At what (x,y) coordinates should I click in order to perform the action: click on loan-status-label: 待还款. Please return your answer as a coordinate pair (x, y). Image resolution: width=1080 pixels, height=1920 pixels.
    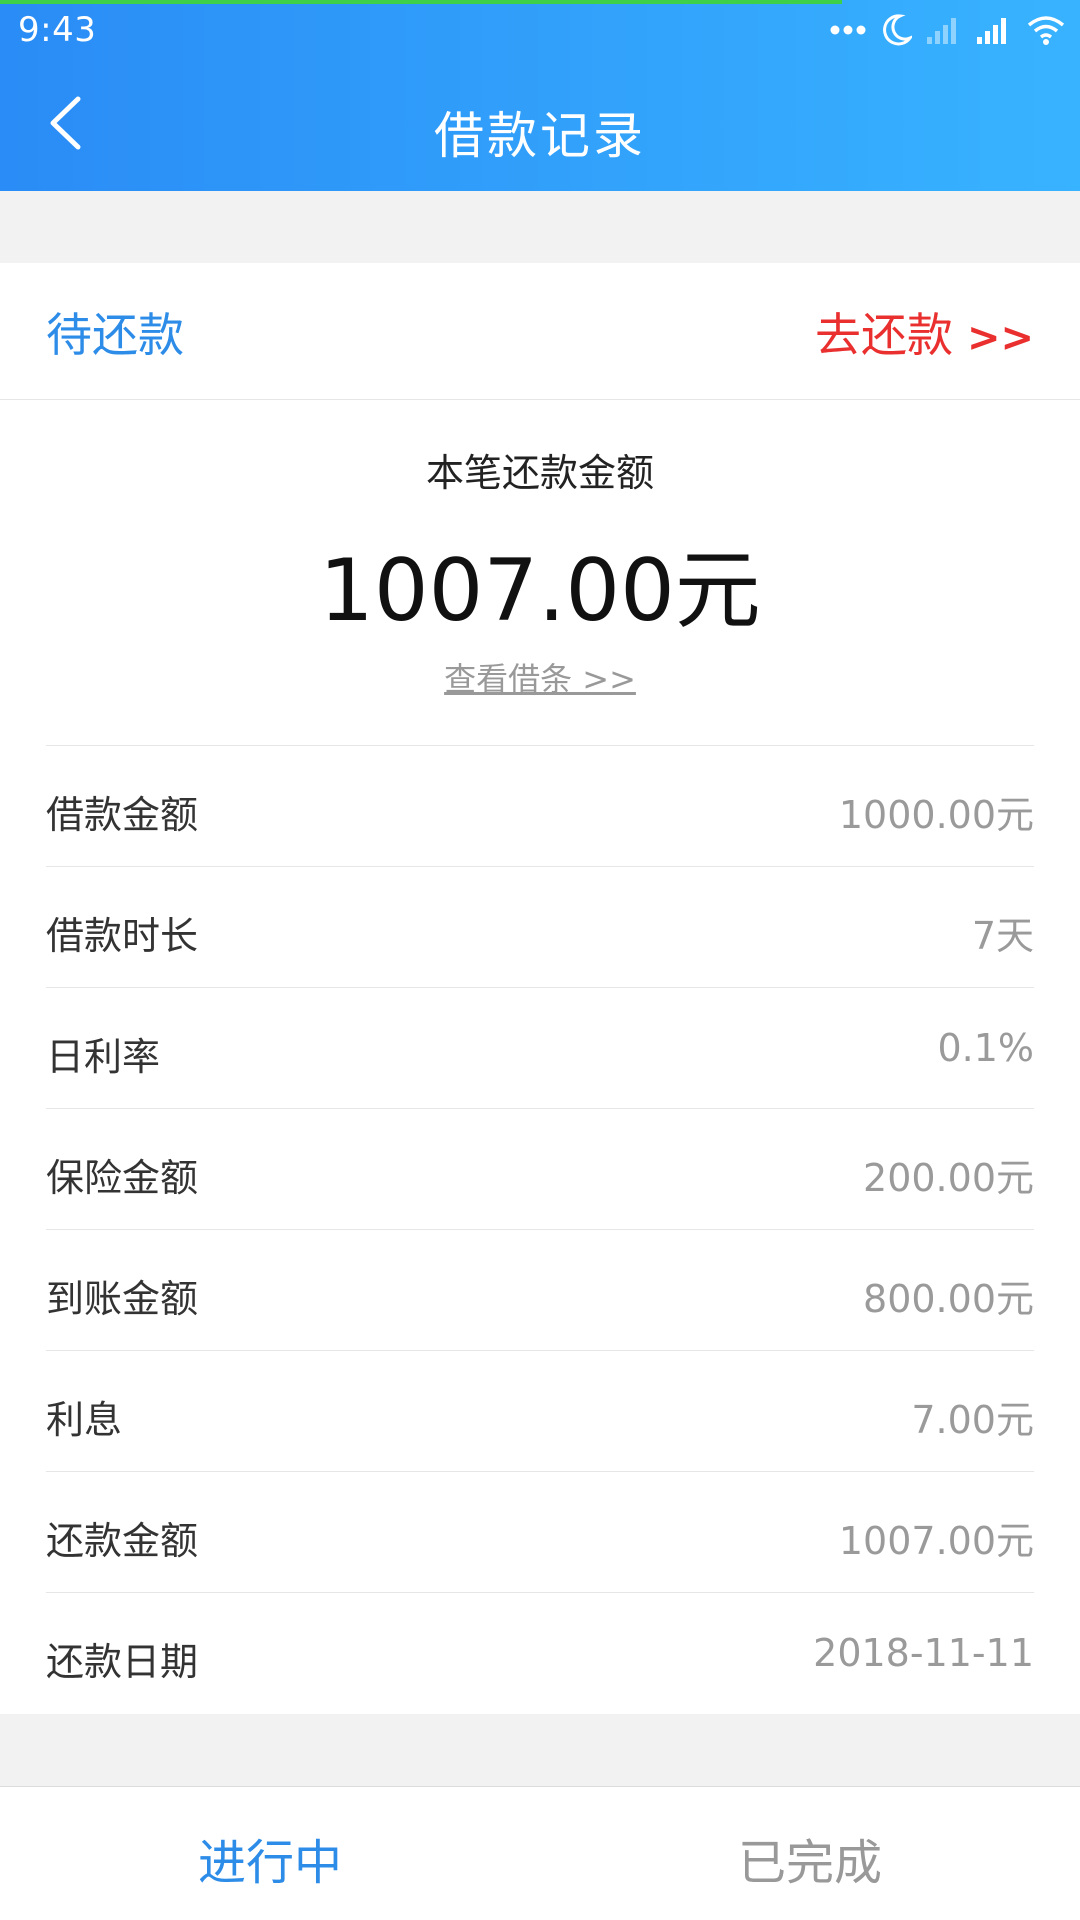
    Looking at the image, I should click on (115, 335).